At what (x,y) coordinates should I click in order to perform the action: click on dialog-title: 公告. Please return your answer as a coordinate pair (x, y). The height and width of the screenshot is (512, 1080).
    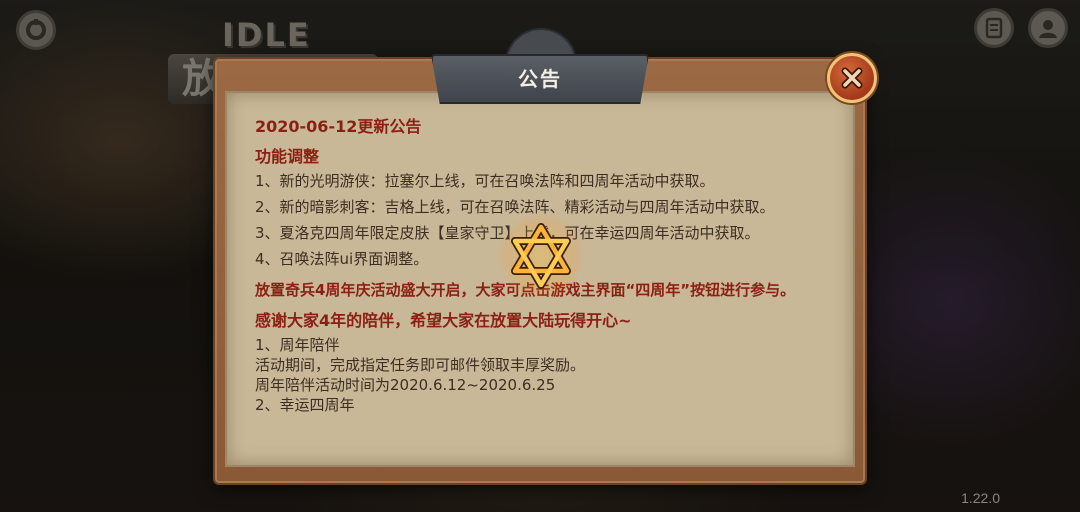
    Looking at the image, I should click on (540, 79).